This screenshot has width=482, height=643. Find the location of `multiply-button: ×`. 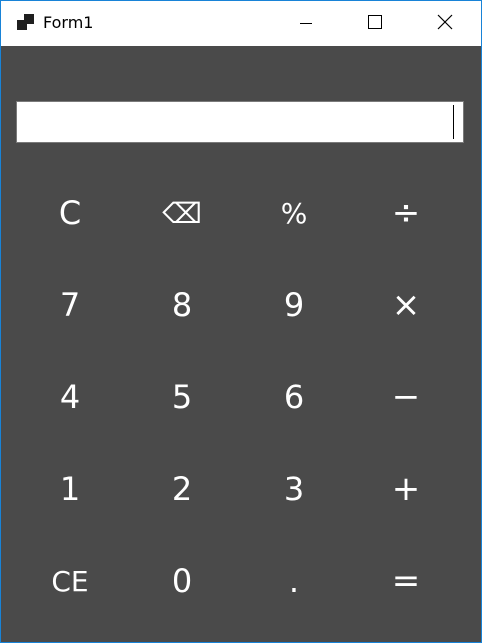

multiply-button: × is located at coordinates (406, 305).